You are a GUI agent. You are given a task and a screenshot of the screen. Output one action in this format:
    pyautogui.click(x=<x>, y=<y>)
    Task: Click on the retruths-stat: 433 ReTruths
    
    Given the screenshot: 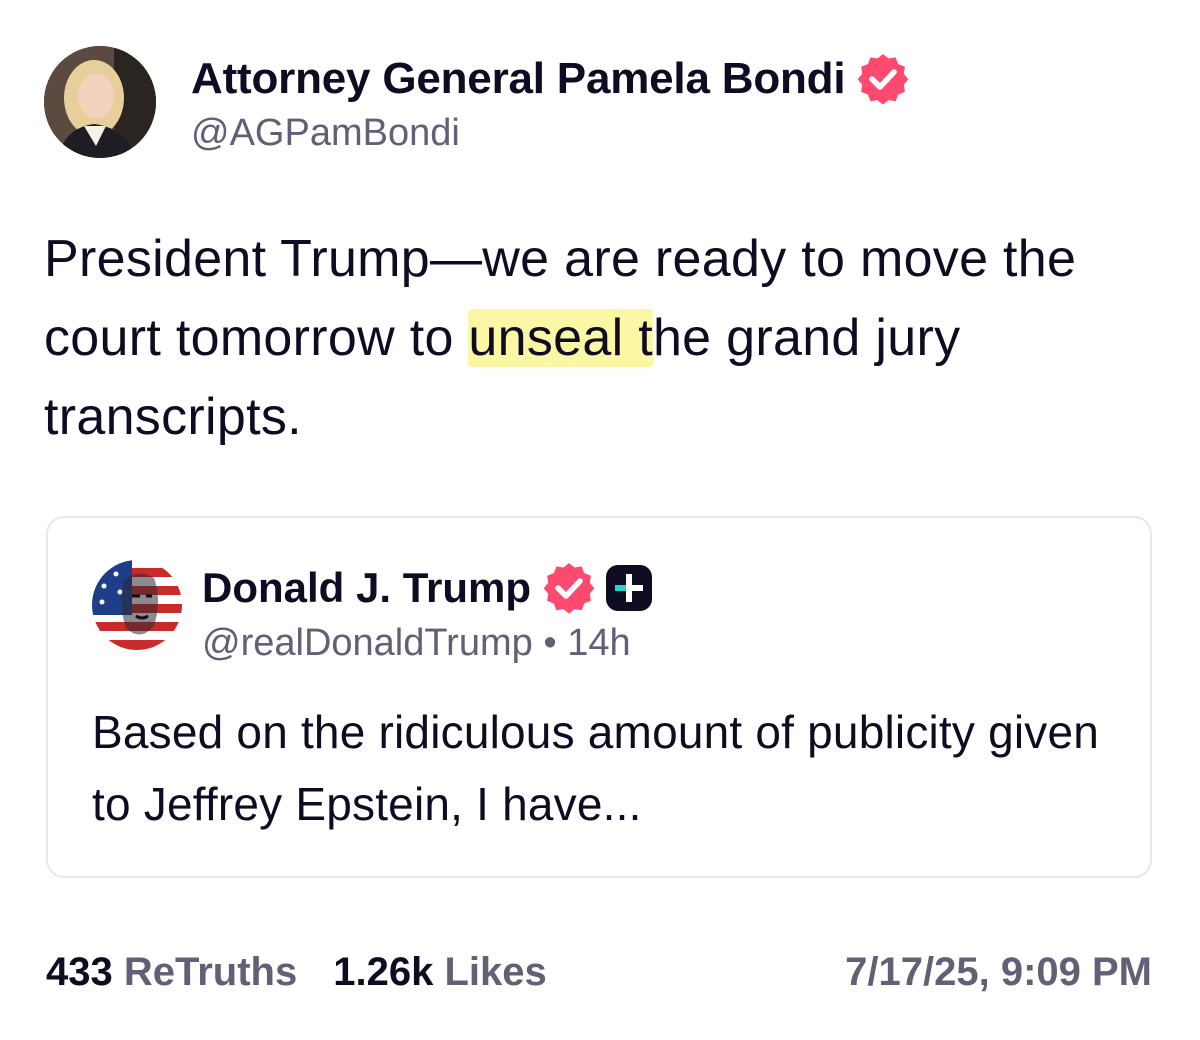 What is the action you would take?
    pyautogui.click(x=171, y=972)
    